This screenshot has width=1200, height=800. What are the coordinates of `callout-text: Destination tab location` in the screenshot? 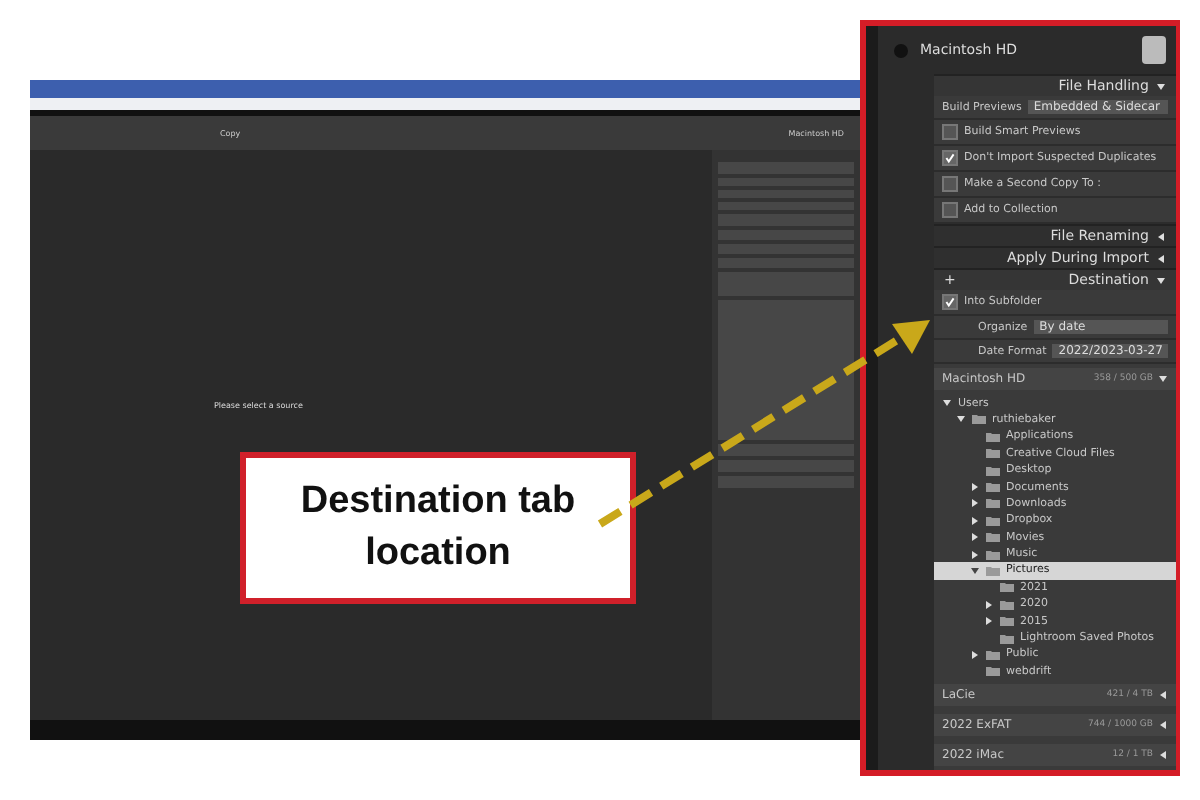 It's located at (438, 528).